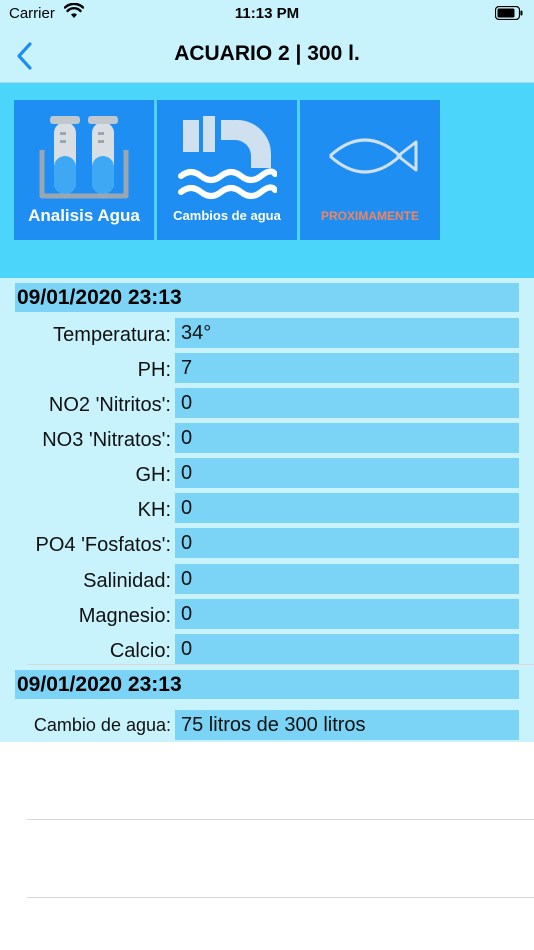 Image resolution: width=534 pixels, height=950 pixels. I want to click on kh-value: 0, so click(347, 508).